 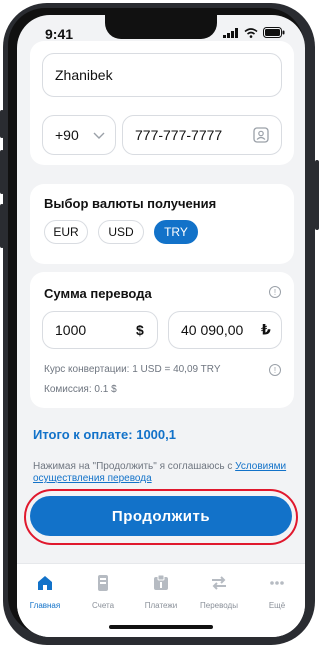 I want to click on home-indicator, so click(x=161, y=627).